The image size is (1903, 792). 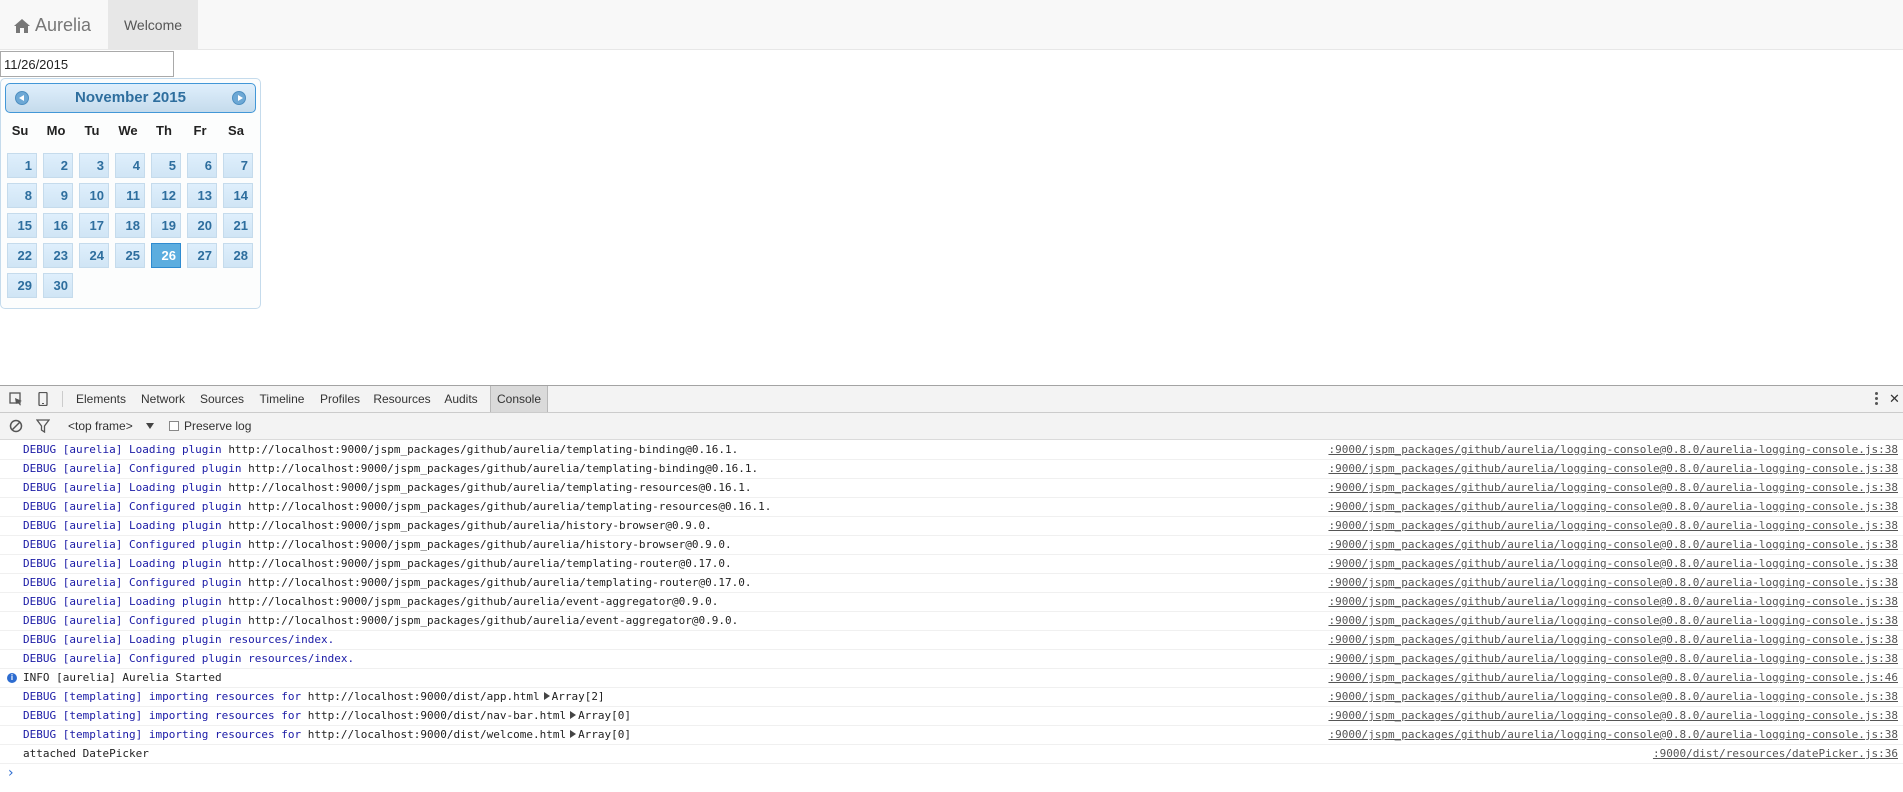 I want to click on calendar-day: 5, so click(x=166, y=165).